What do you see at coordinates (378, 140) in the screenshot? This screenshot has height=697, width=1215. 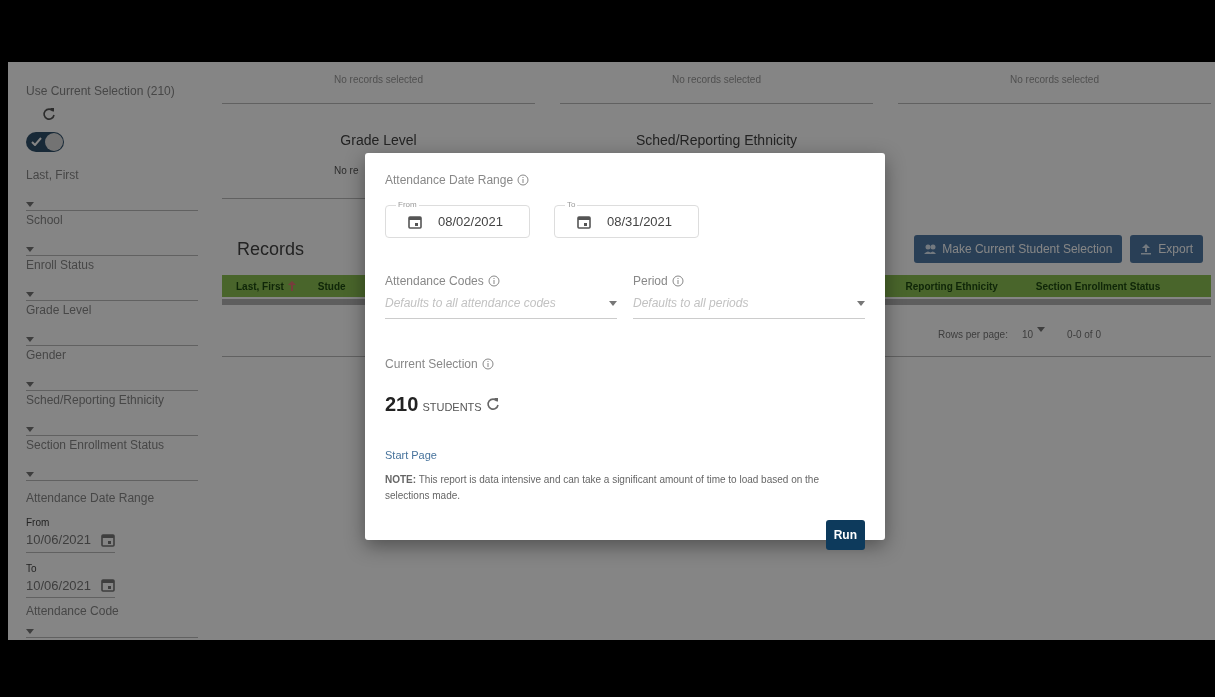 I see `group-title: Grade Level` at bounding box center [378, 140].